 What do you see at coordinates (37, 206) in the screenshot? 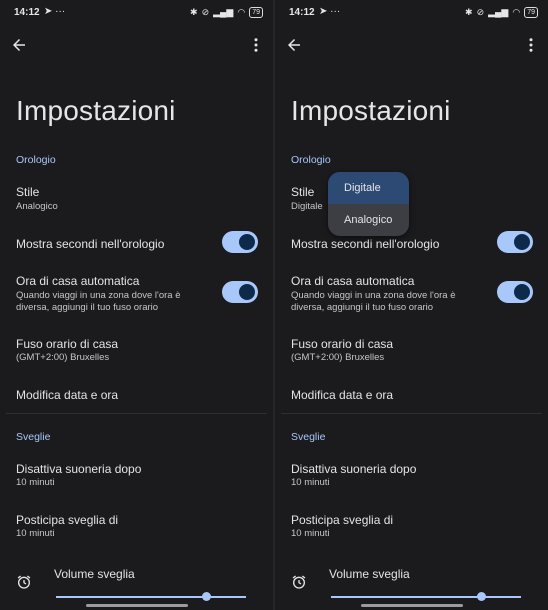
I see `style-value: Analogico` at bounding box center [37, 206].